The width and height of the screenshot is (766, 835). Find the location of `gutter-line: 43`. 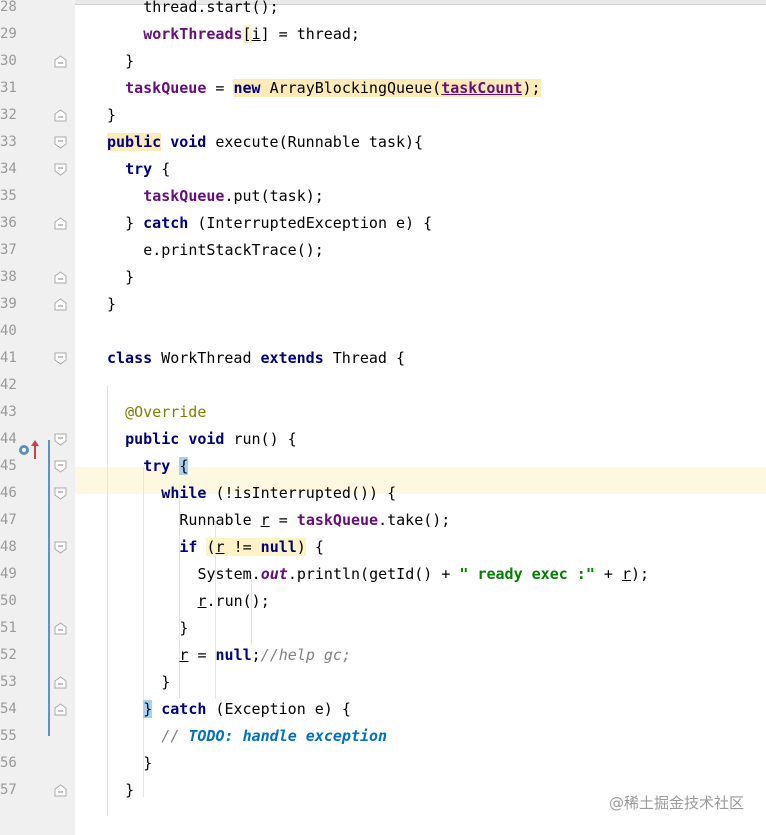

gutter-line: 43 is located at coordinates (37, 412).